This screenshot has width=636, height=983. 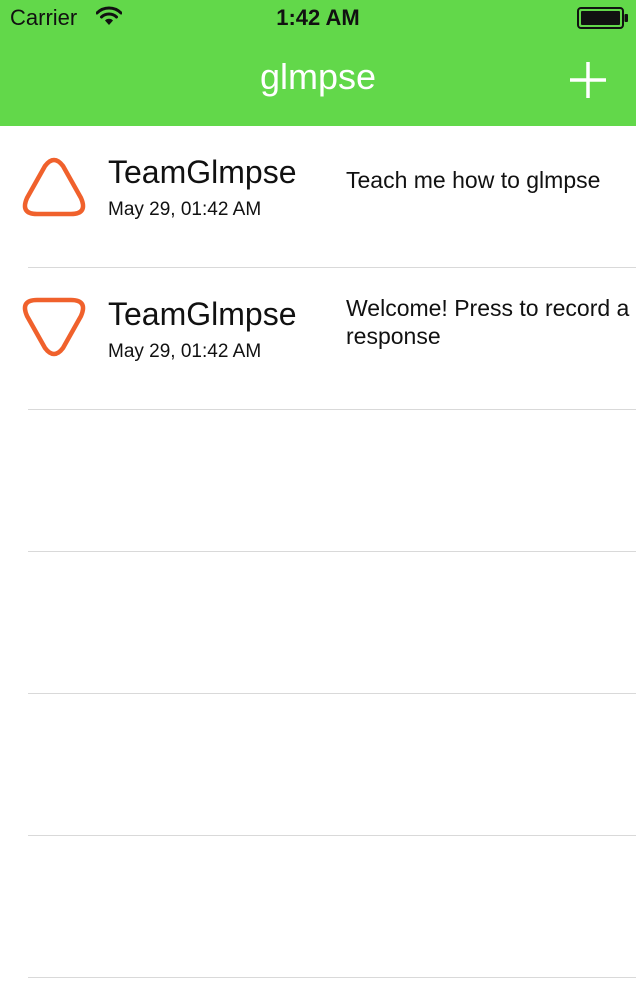 I want to click on status-bar: Carrier 1:42 AM, so click(x=318, y=18).